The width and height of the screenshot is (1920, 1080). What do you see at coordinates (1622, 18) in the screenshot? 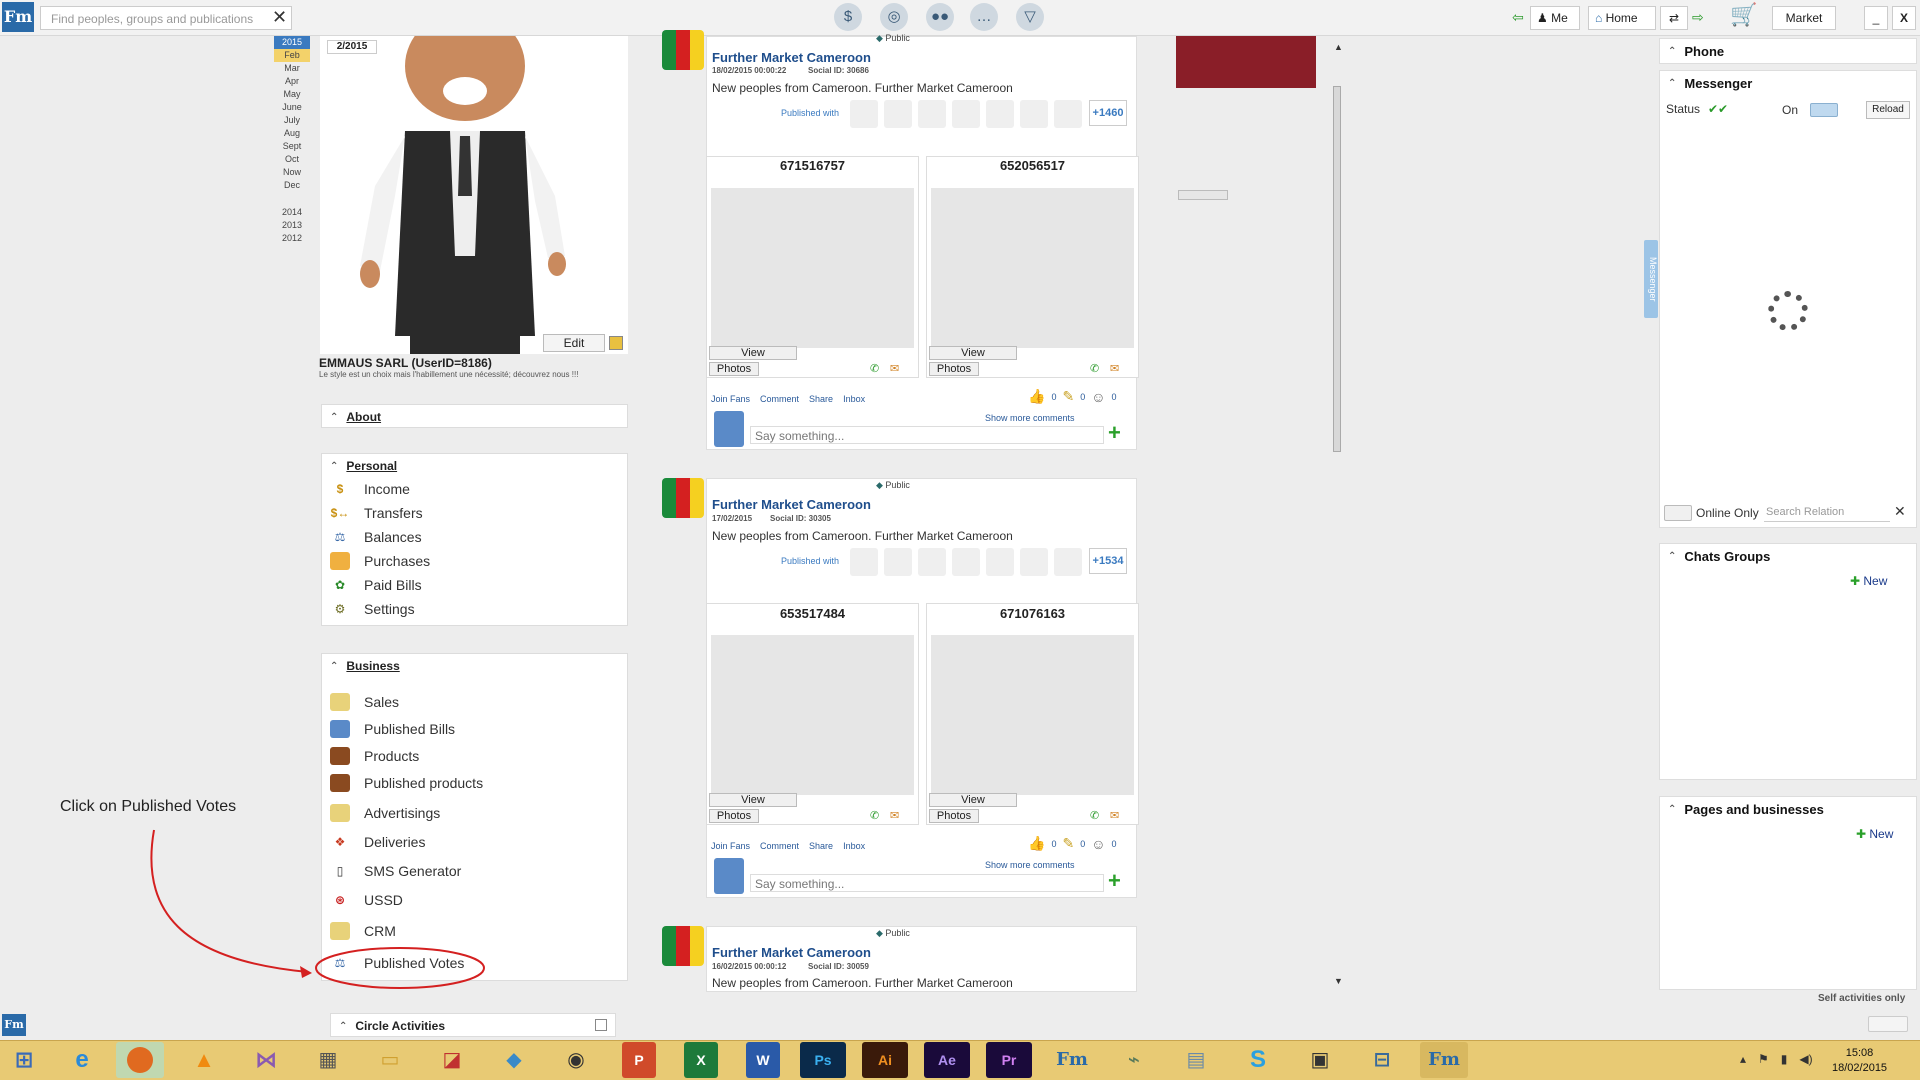
I see `home-button: ⌂ Home` at bounding box center [1622, 18].